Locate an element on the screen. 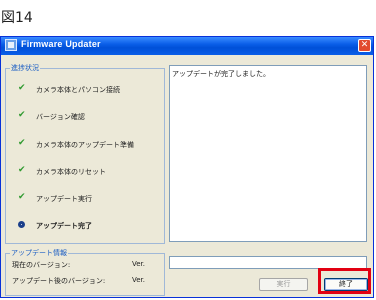  update-info-group-title: アップデート情報 is located at coordinates (39, 253).